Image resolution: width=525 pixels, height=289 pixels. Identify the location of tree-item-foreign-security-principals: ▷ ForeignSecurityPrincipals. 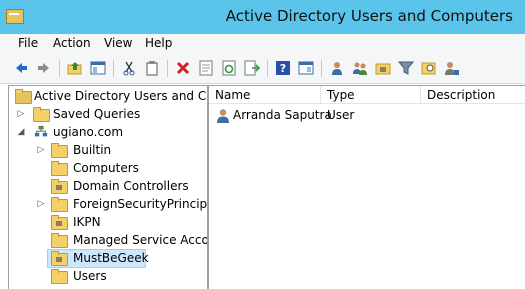
(108, 204).